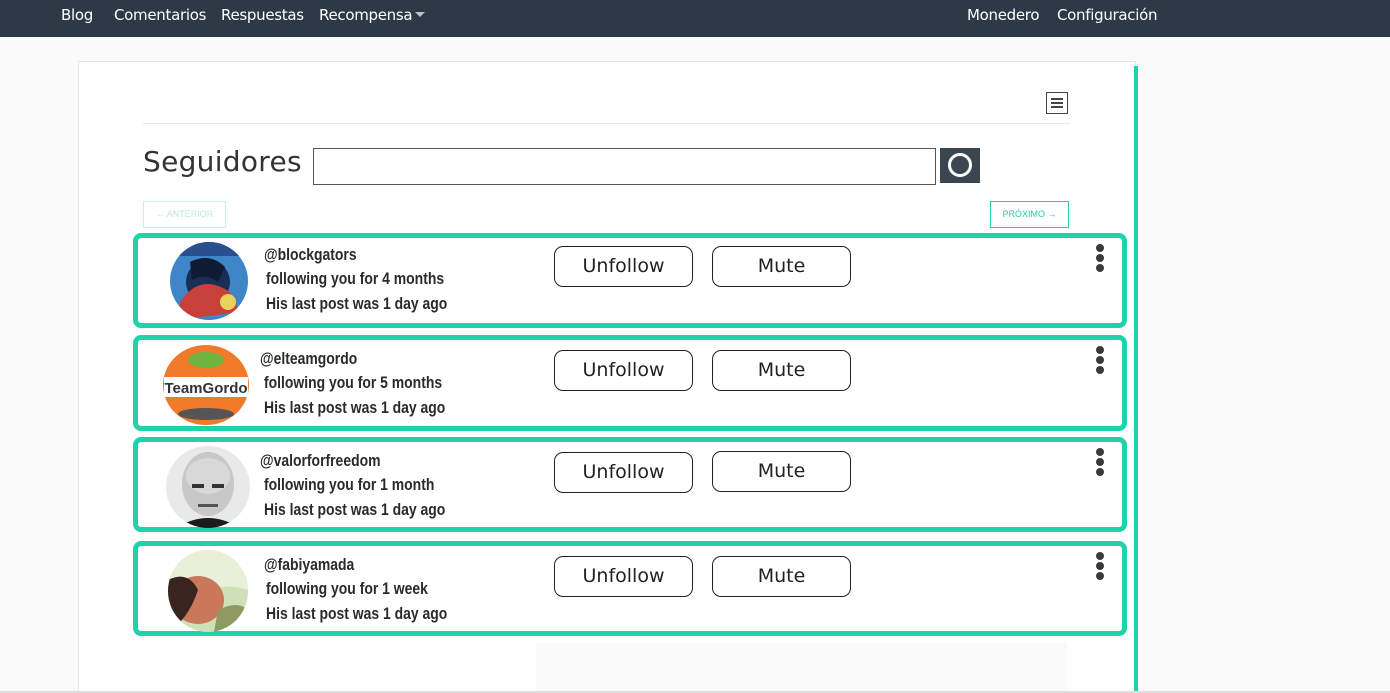  Describe the element at coordinates (355, 278) in the screenshot. I see `follower-duration: following you for 4 months` at that location.